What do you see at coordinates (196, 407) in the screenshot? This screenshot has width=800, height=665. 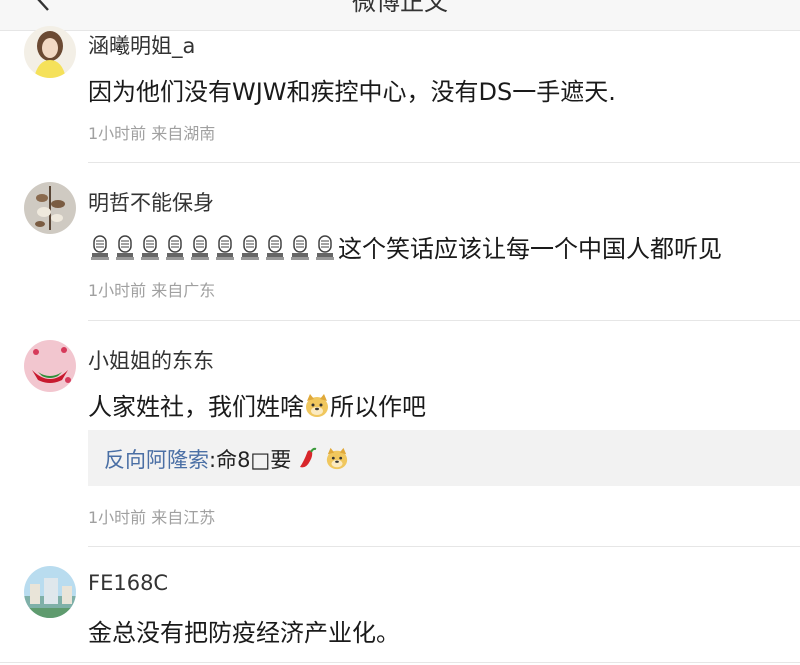 I see `comment-text-part: 人家姓社，我们姓啥` at bounding box center [196, 407].